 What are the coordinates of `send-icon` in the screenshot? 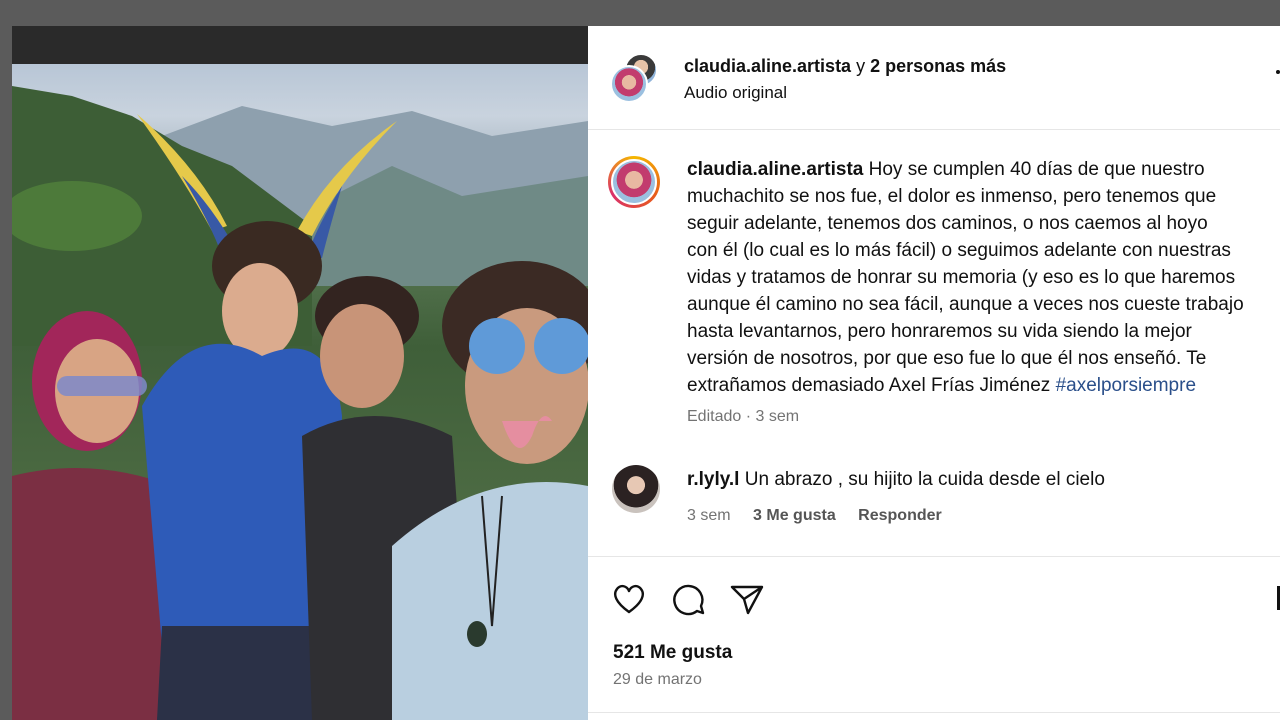 It's located at (747, 599).